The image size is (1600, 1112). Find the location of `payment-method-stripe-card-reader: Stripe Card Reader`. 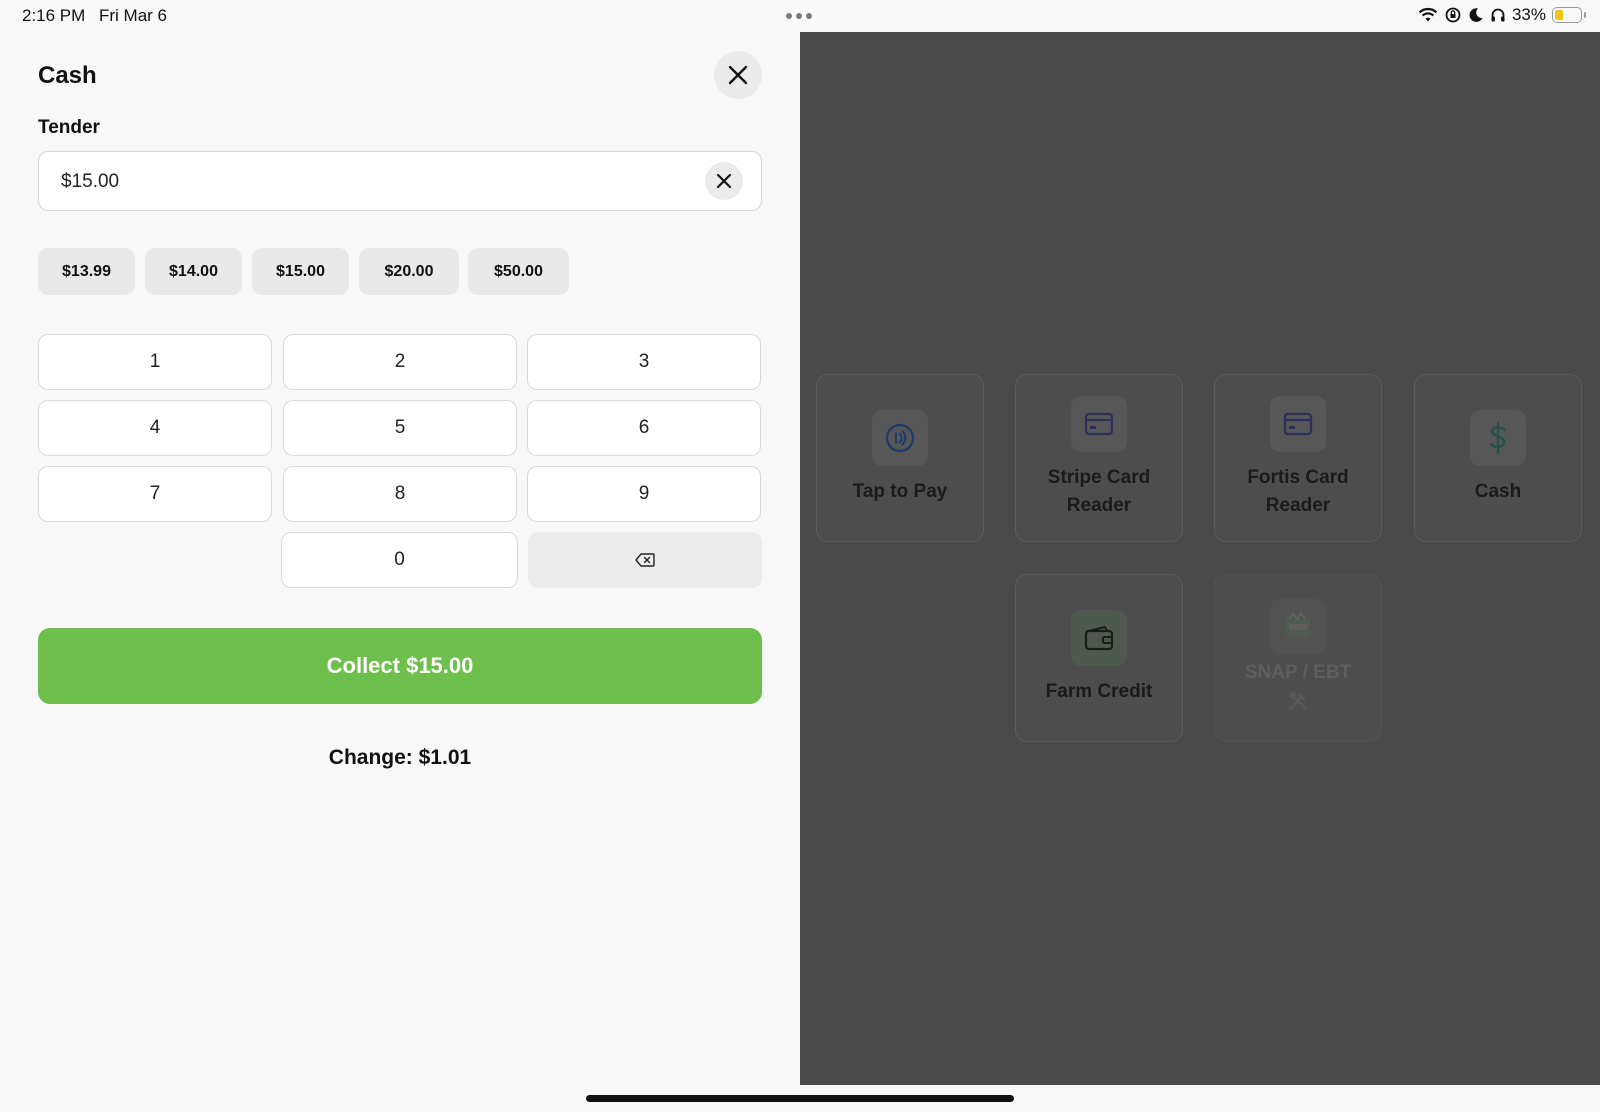

payment-method-stripe-card-reader: Stripe Card Reader is located at coordinates (1099, 458).